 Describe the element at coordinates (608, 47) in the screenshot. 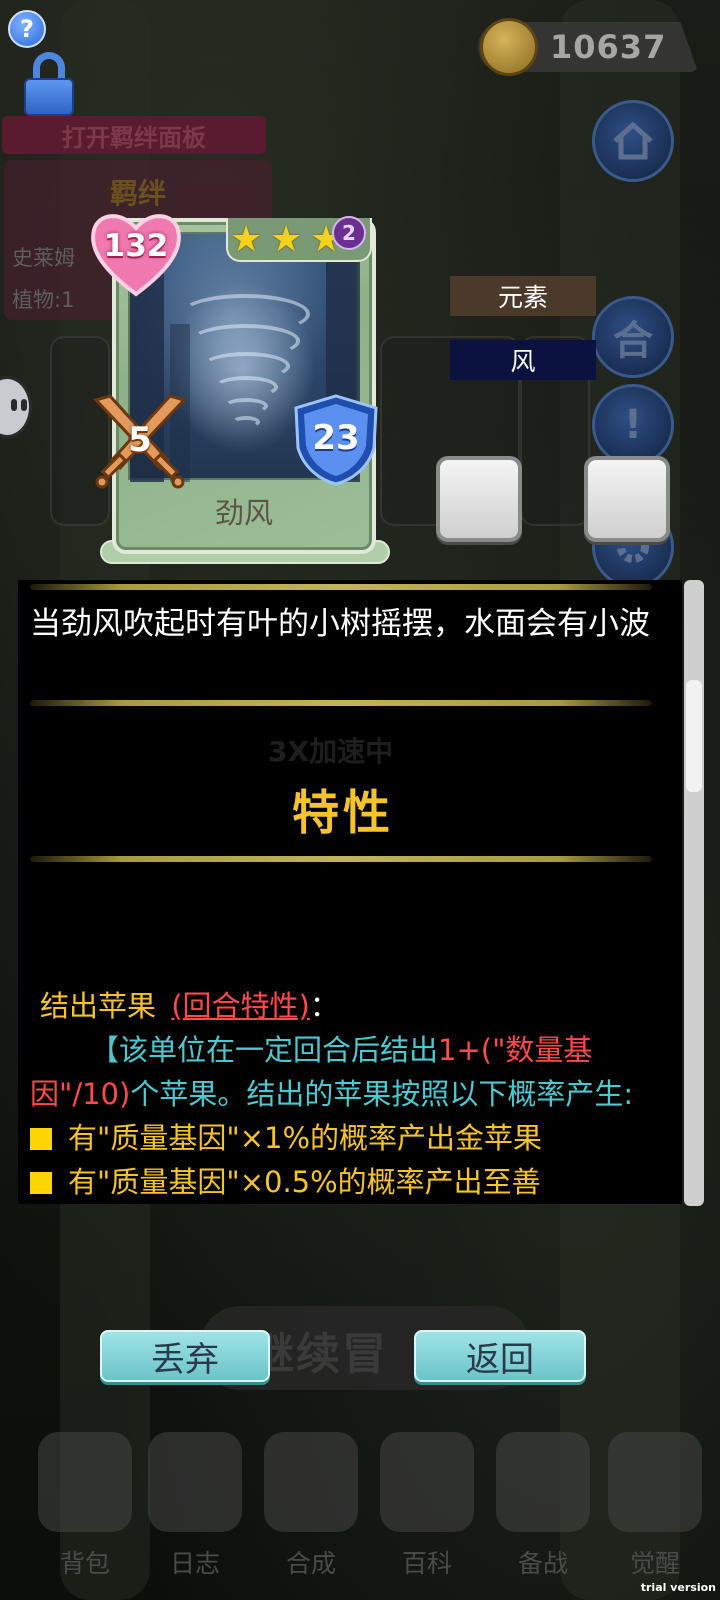

I see `coin-value: 10637` at that location.